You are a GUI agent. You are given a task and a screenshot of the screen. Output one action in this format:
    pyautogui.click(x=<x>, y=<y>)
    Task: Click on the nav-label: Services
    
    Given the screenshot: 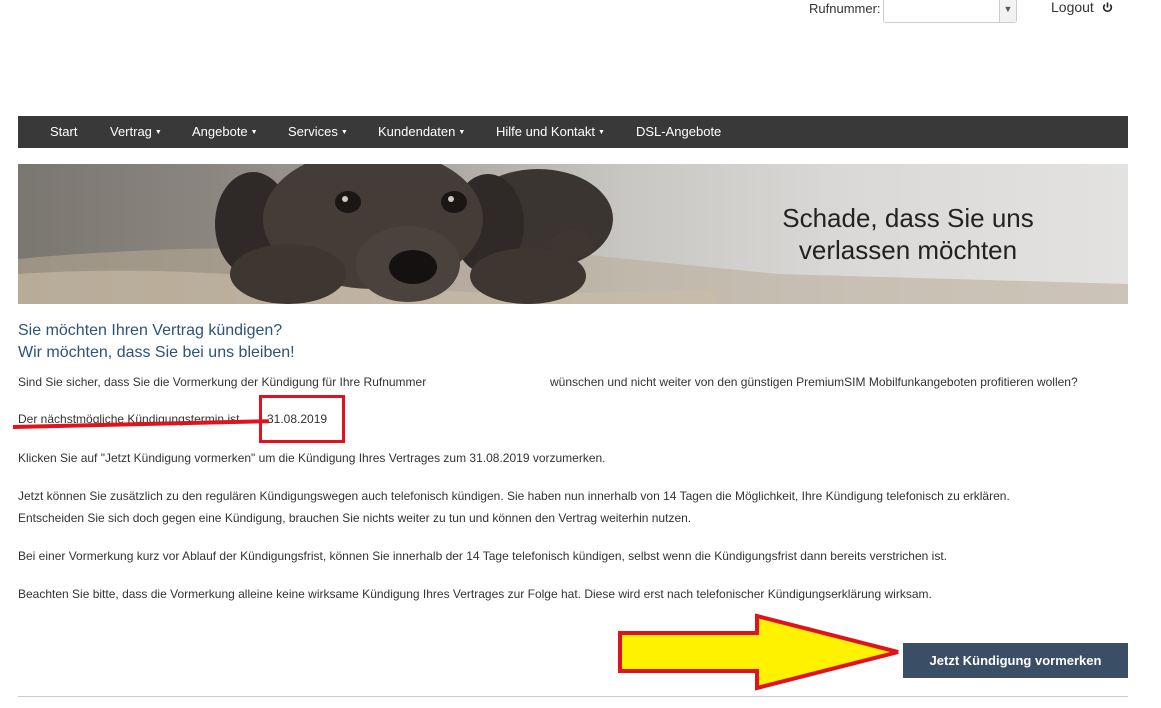 What is the action you would take?
    pyautogui.click(x=313, y=131)
    